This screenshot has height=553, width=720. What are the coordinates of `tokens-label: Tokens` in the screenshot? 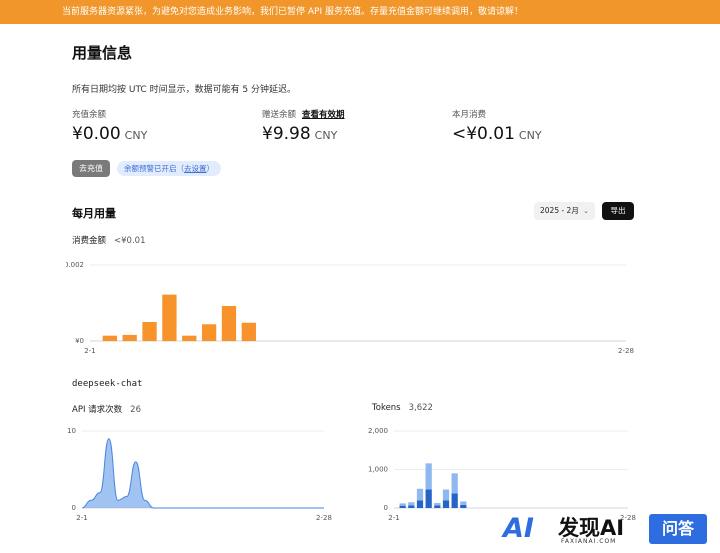 It's located at (386, 408).